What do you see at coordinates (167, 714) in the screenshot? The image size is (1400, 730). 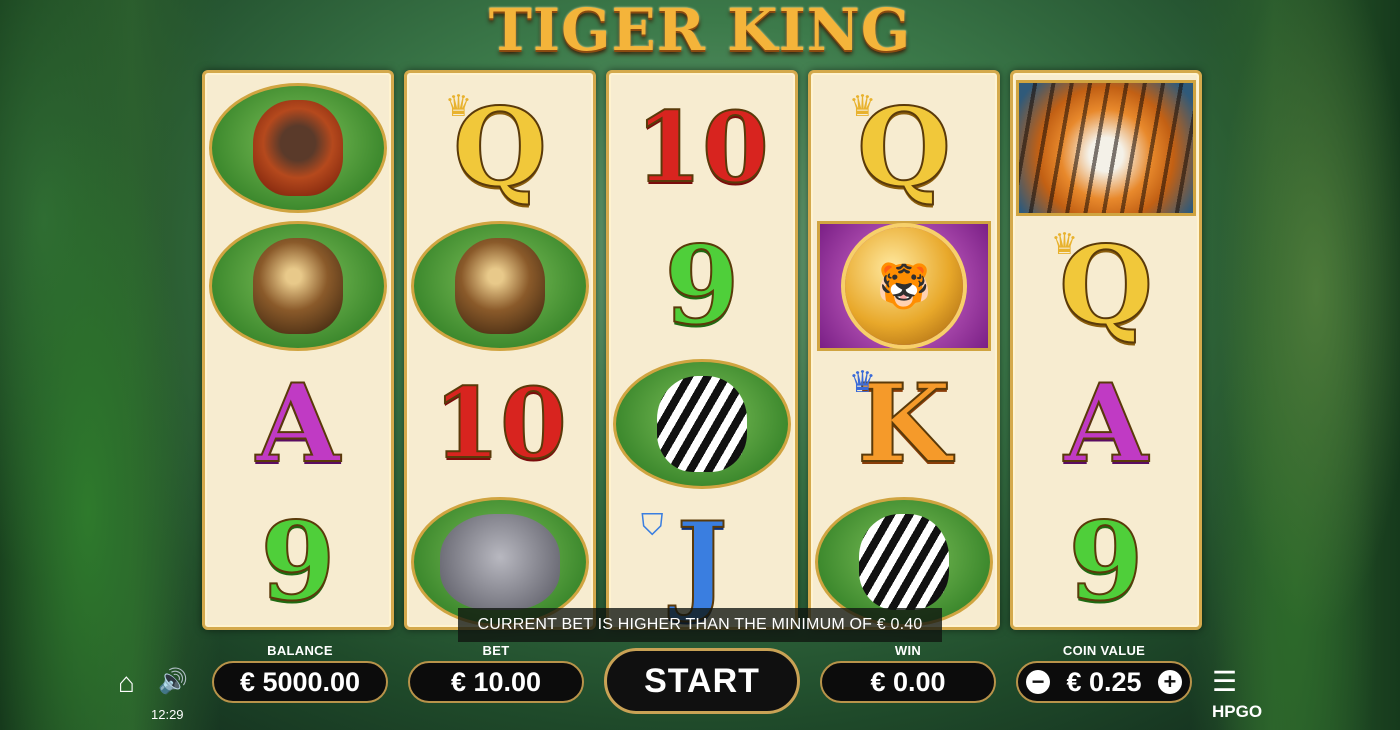 I see `clock: 12:29` at bounding box center [167, 714].